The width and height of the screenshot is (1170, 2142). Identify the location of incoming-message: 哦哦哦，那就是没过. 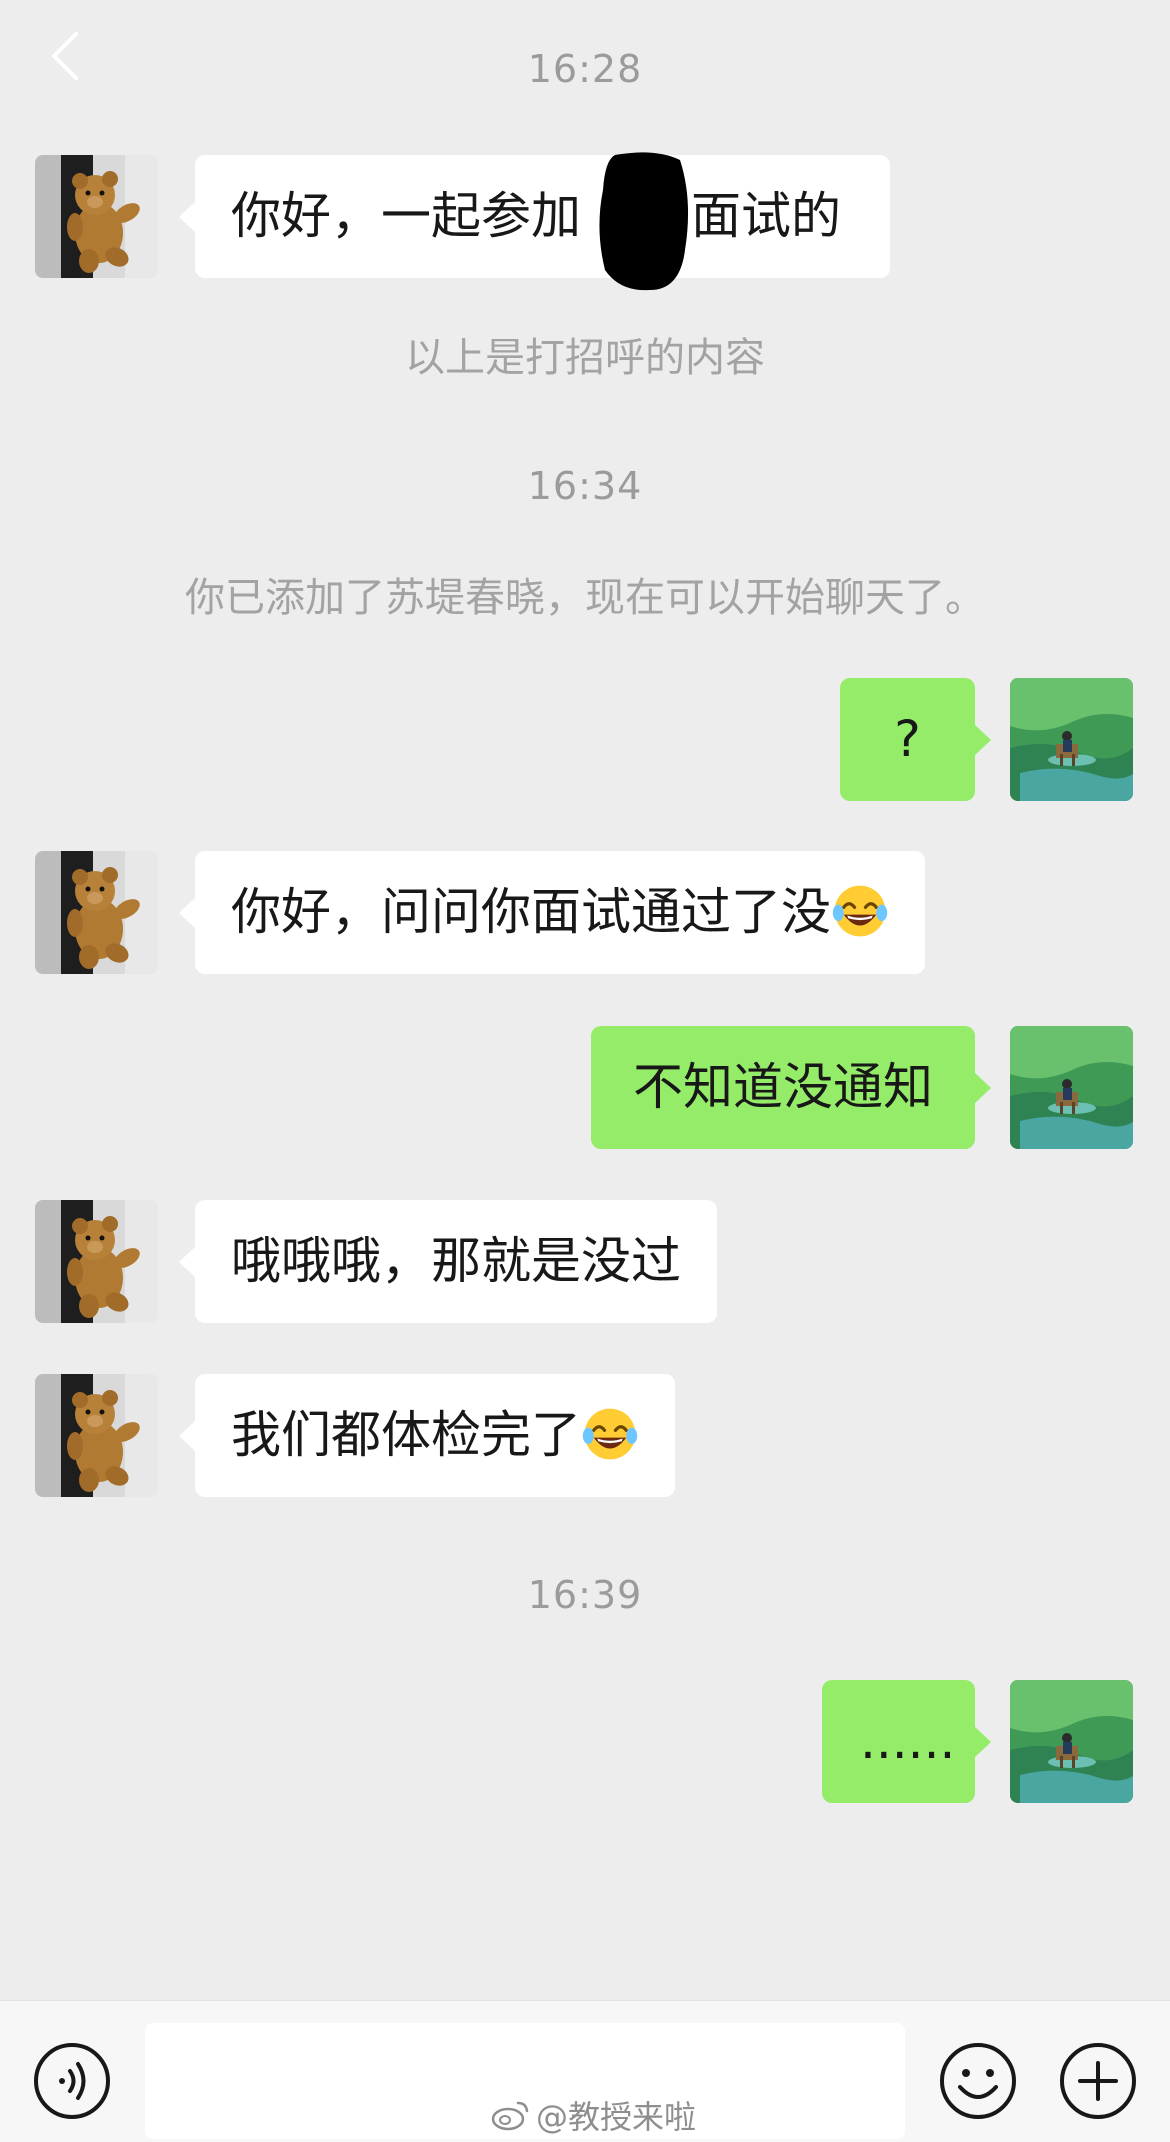
(448, 1261).